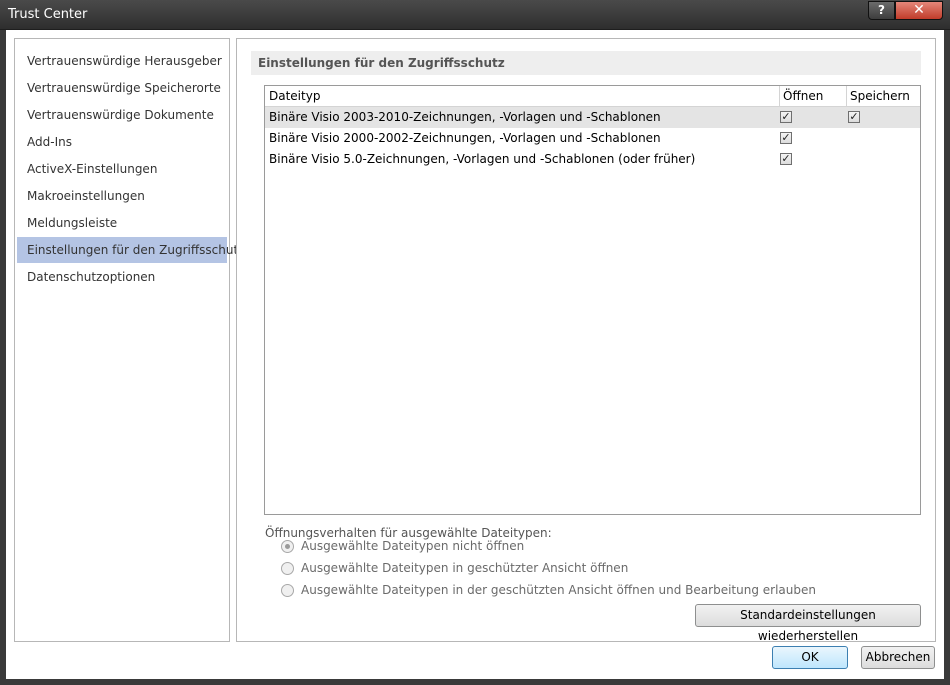 This screenshot has height=685, width=950. Describe the element at coordinates (522, 96) in the screenshot. I see `column-header-file-type: Dateityp` at that location.